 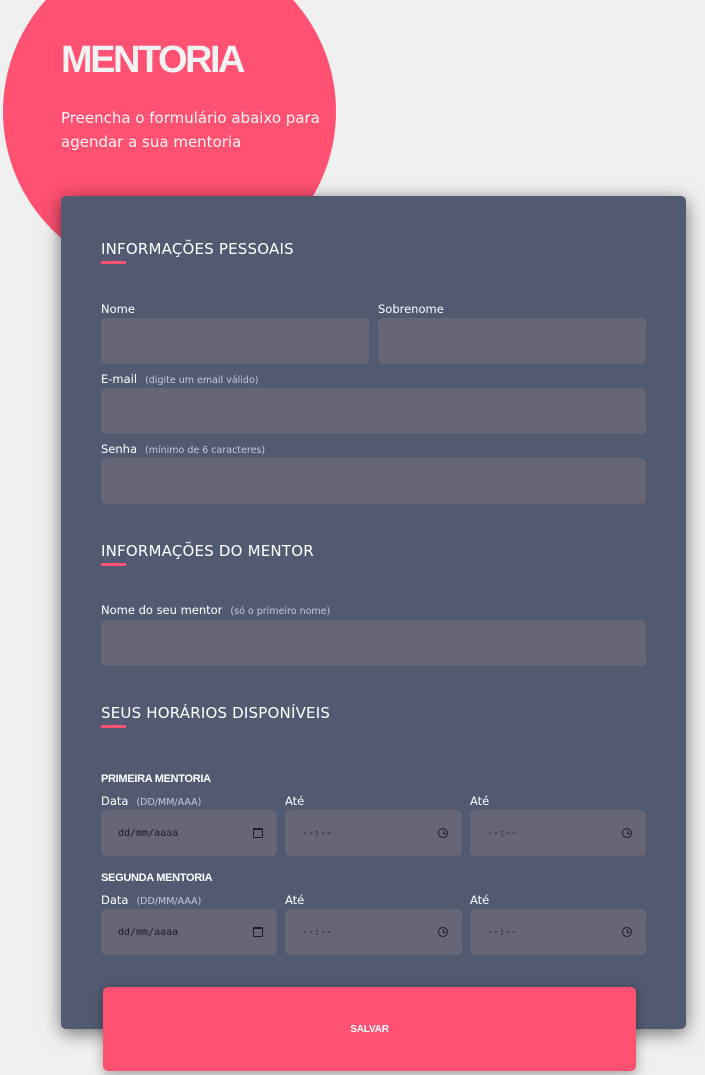 What do you see at coordinates (480, 801) in the screenshot?
I see `first-end-label: Até` at bounding box center [480, 801].